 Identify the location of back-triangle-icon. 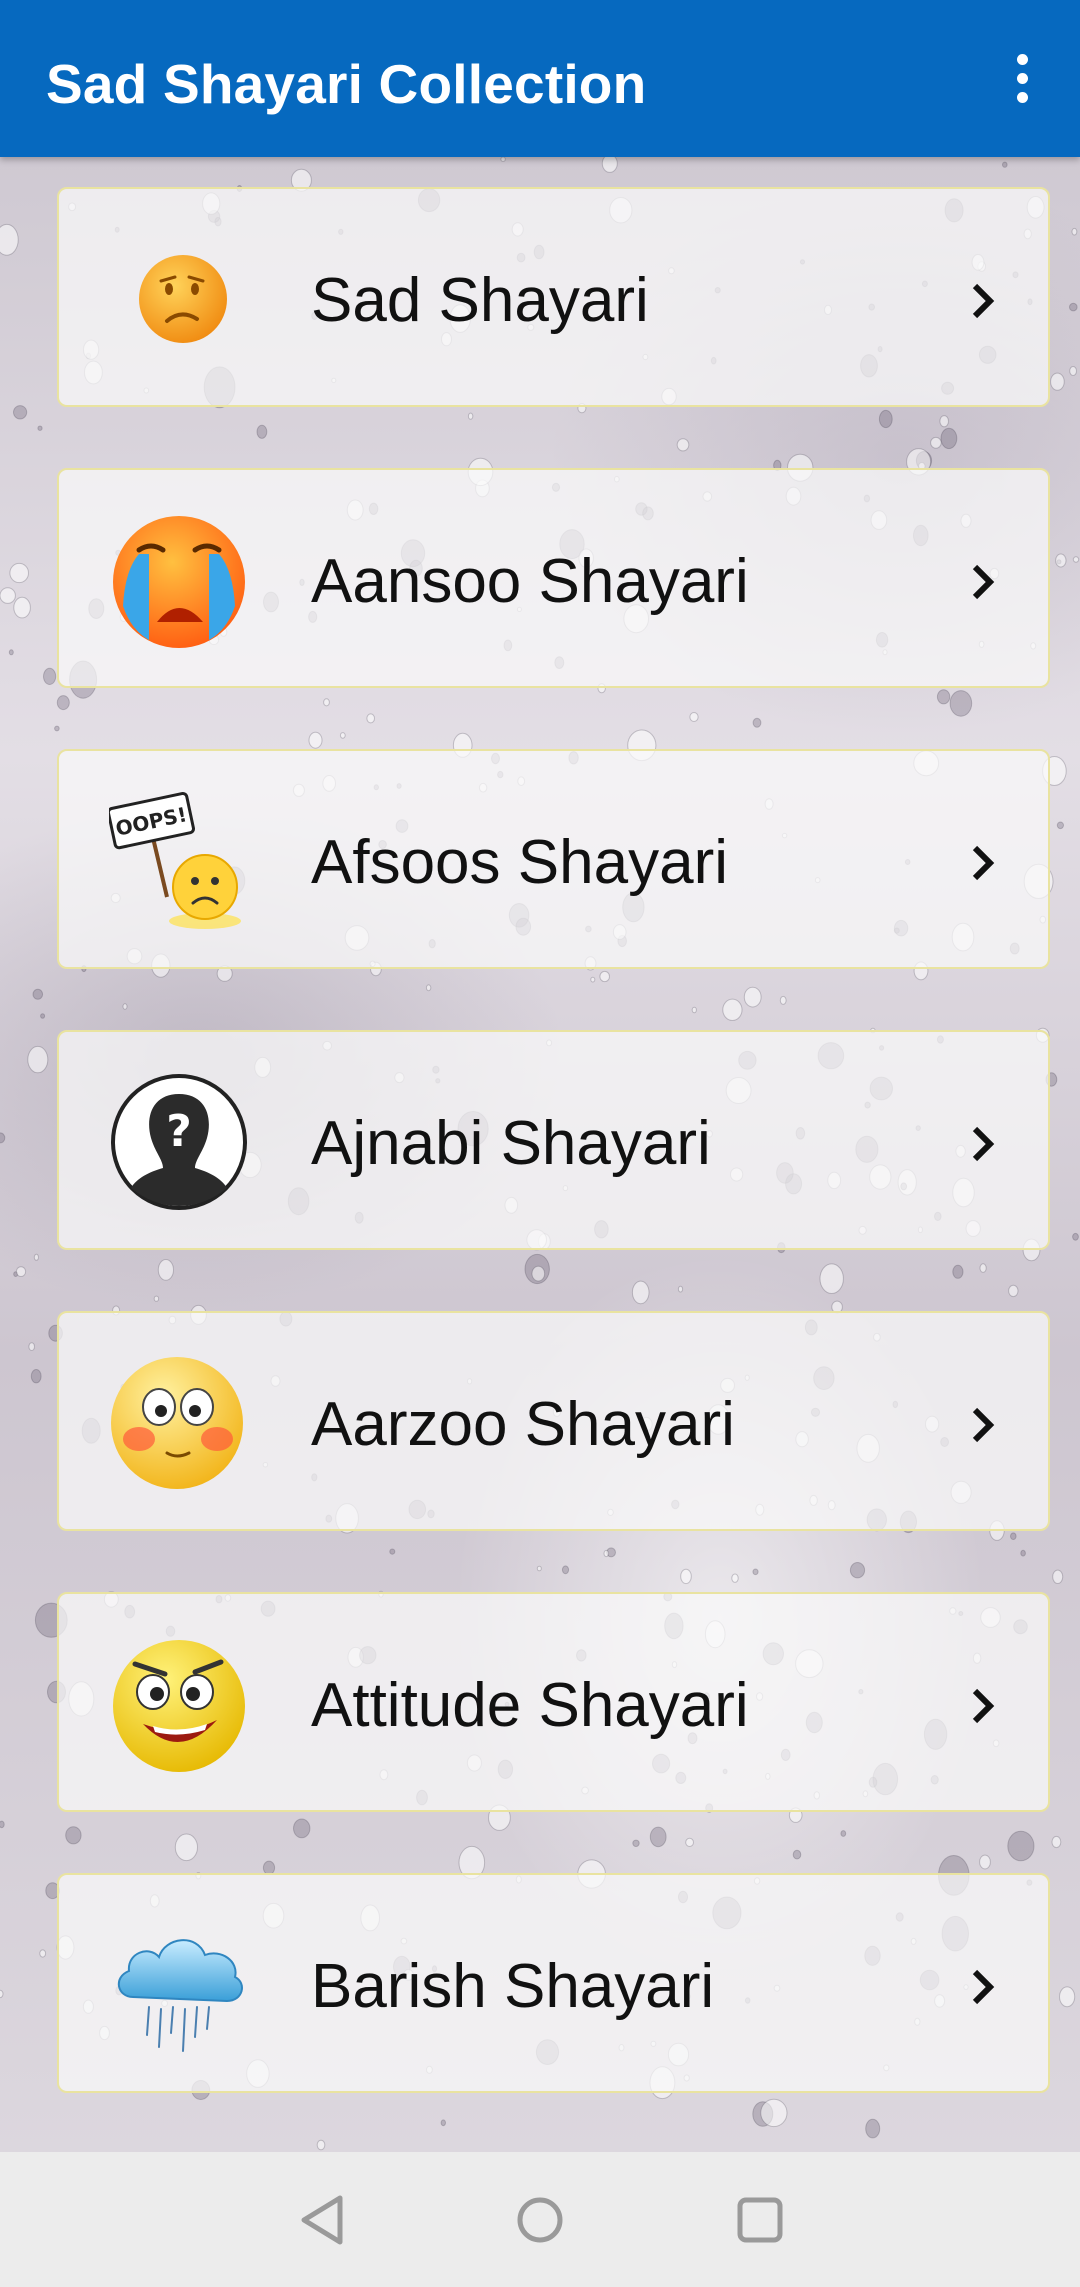
(322, 2220).